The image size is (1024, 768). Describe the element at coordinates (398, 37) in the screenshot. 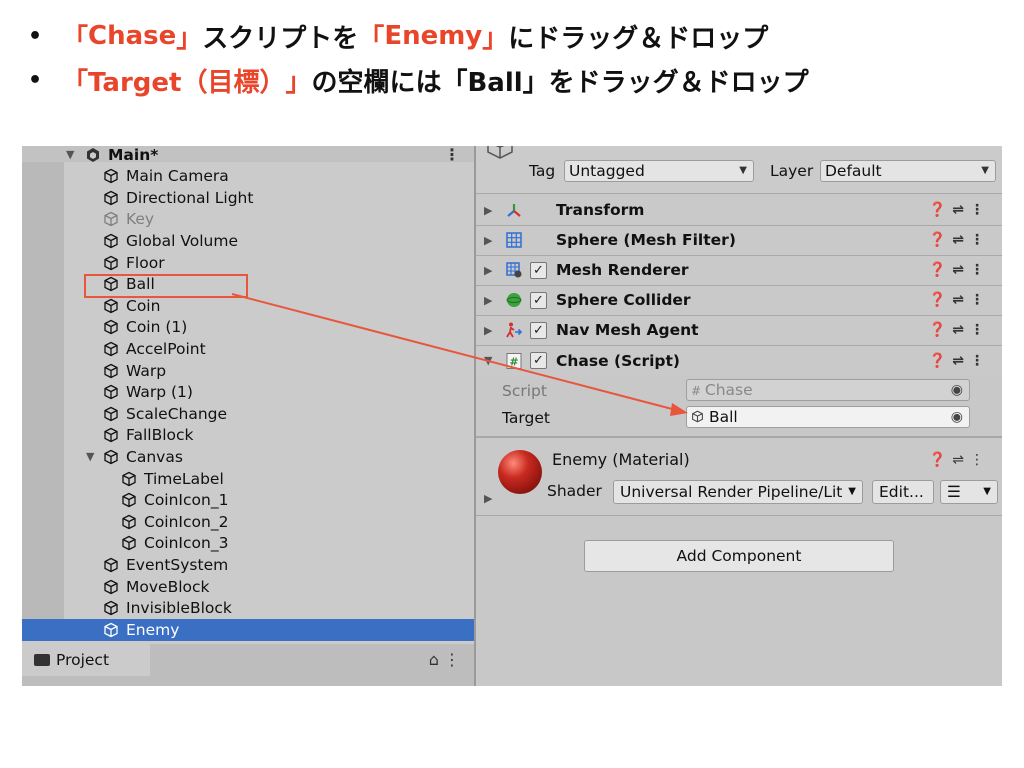

I see `instruction-1: • 「Chase」スクリプトを「Enemy」にドラッグ＆ドロップ` at that location.